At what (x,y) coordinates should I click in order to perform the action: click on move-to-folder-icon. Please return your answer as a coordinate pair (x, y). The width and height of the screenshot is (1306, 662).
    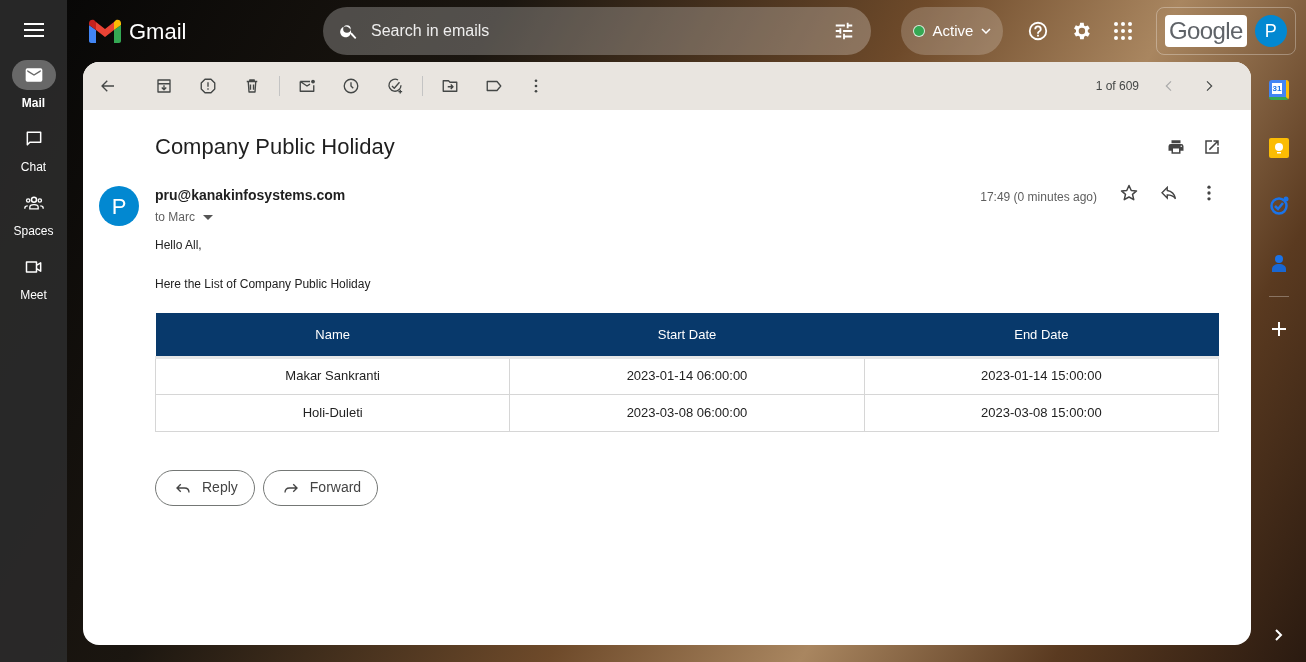
    Looking at the image, I should click on (450, 86).